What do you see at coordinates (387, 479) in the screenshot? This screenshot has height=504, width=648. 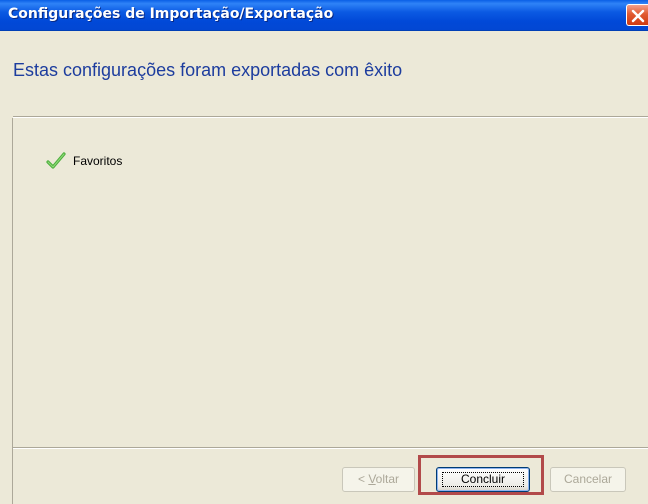 I see `back-label: oltar` at bounding box center [387, 479].